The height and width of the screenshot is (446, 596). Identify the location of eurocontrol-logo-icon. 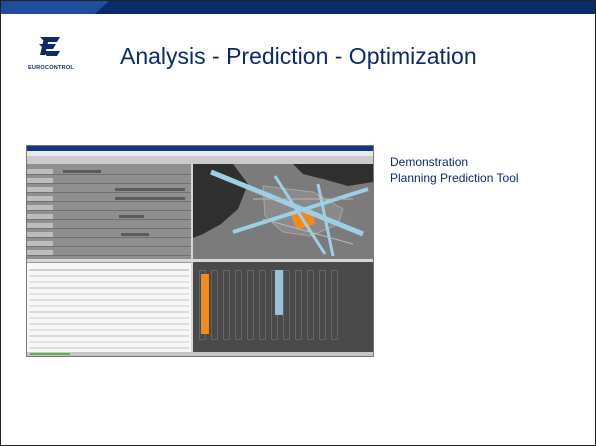
(49, 46).